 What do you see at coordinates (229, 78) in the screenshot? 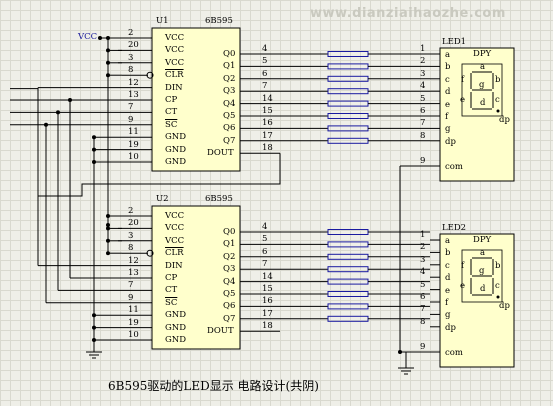
I see `pin-name: Q2` at bounding box center [229, 78].